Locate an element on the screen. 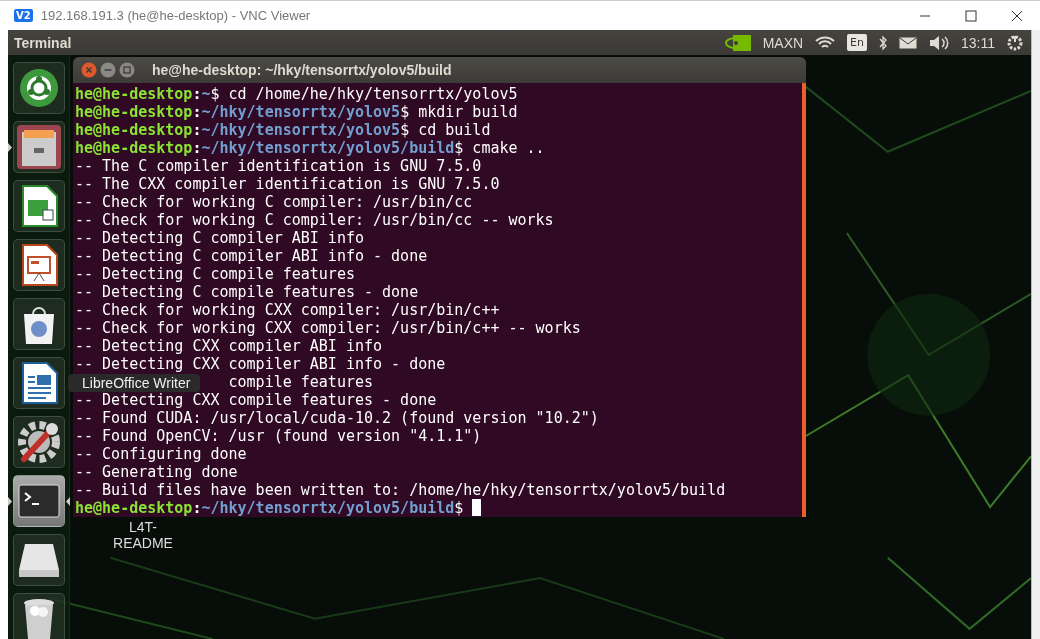 The height and width of the screenshot is (639, 1040). output-line: -- Found OpenCV: /usr (found version "4.1.1") is located at coordinates (278, 436).